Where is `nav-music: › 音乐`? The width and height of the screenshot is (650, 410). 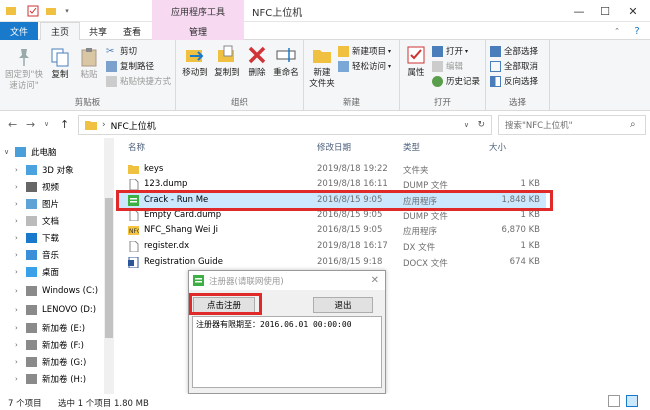
nav-music: › 音乐 is located at coordinates (37, 255).